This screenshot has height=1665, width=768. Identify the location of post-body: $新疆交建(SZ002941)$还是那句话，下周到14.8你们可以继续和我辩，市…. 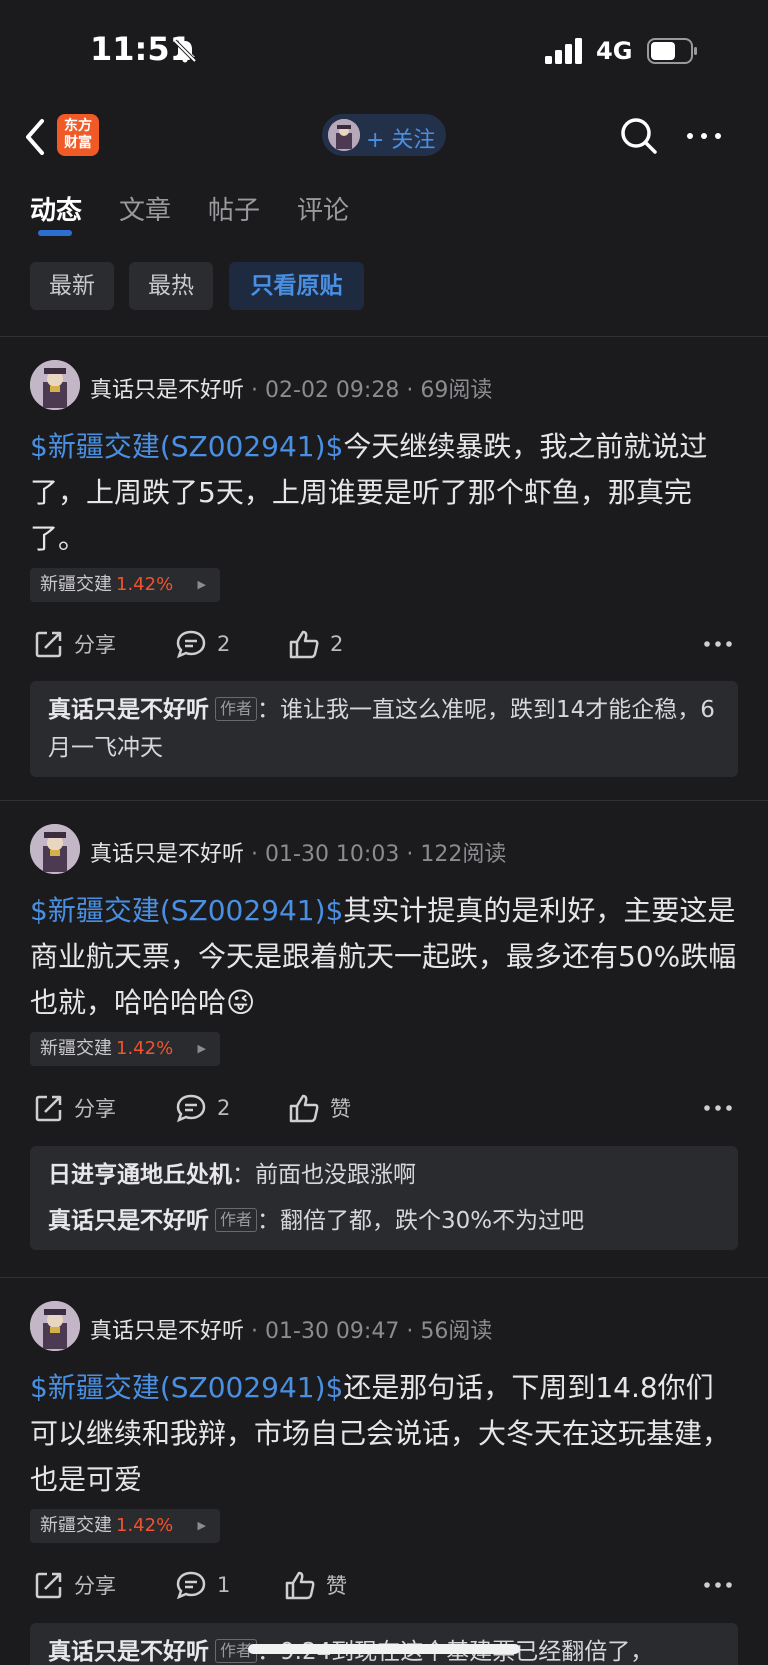
(385, 1434).